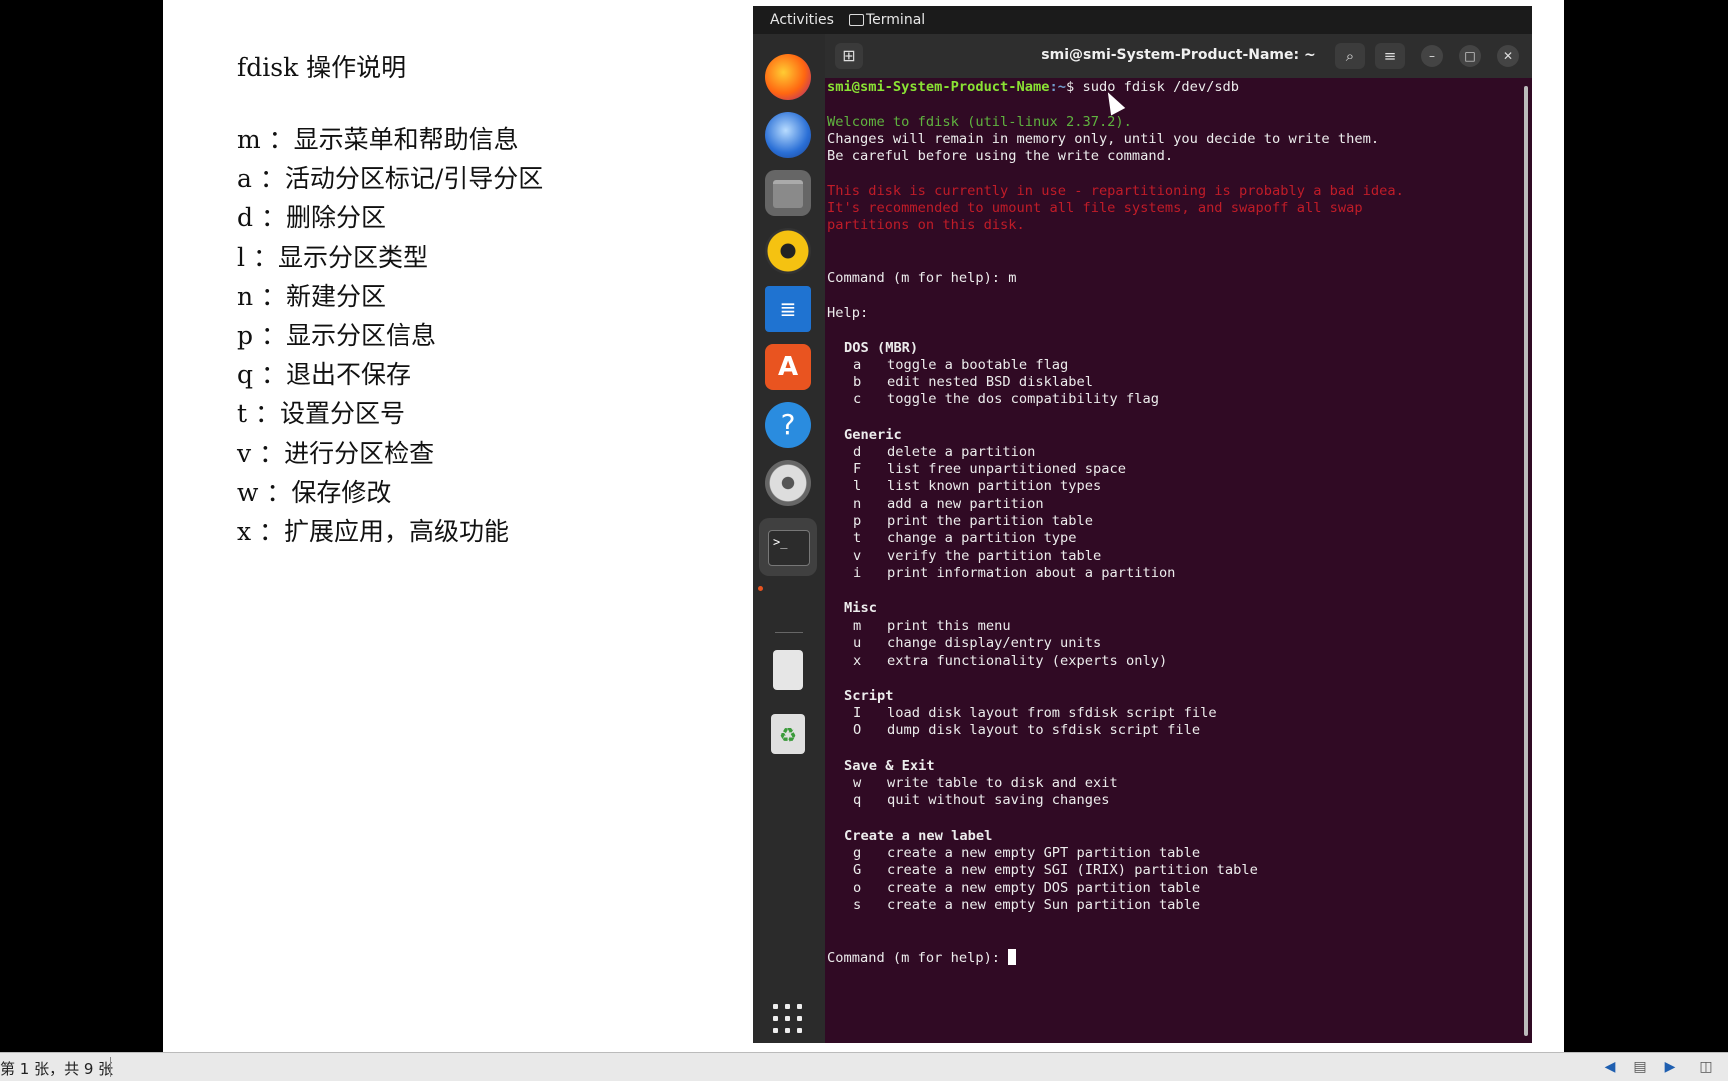 The height and width of the screenshot is (1081, 1728). I want to click on section-heading: Save & Exit, so click(889, 766).